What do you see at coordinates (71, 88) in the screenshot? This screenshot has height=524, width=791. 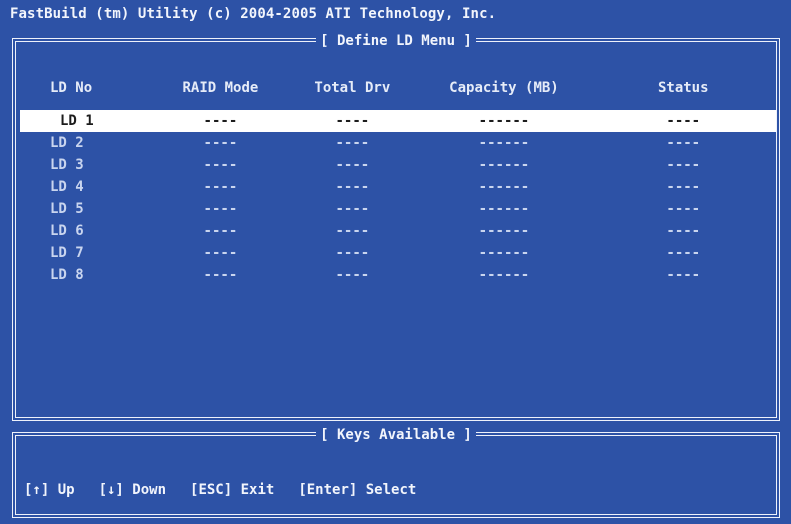 I see `col-header-ld-no: LD No` at bounding box center [71, 88].